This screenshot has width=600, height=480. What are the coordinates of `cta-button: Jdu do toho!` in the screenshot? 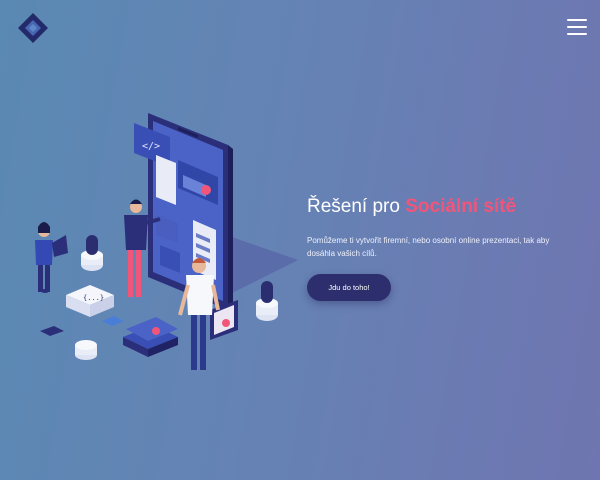 It's located at (349, 287).